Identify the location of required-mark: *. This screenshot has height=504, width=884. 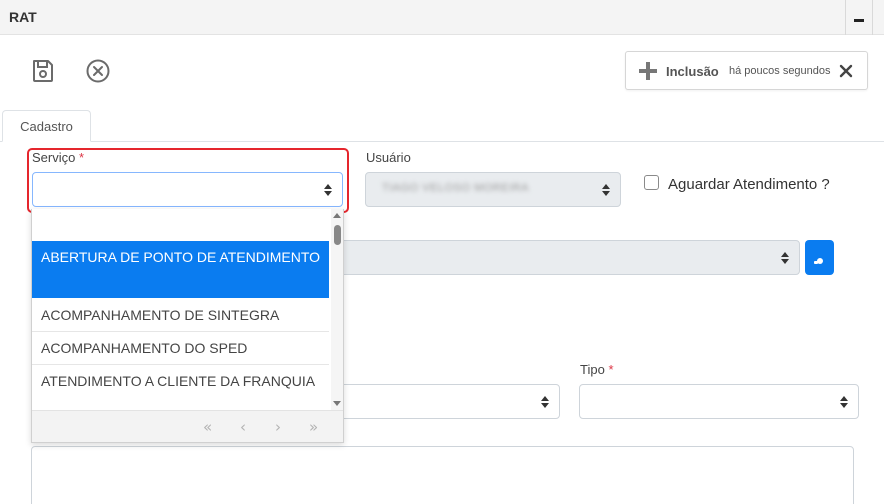
(611, 369).